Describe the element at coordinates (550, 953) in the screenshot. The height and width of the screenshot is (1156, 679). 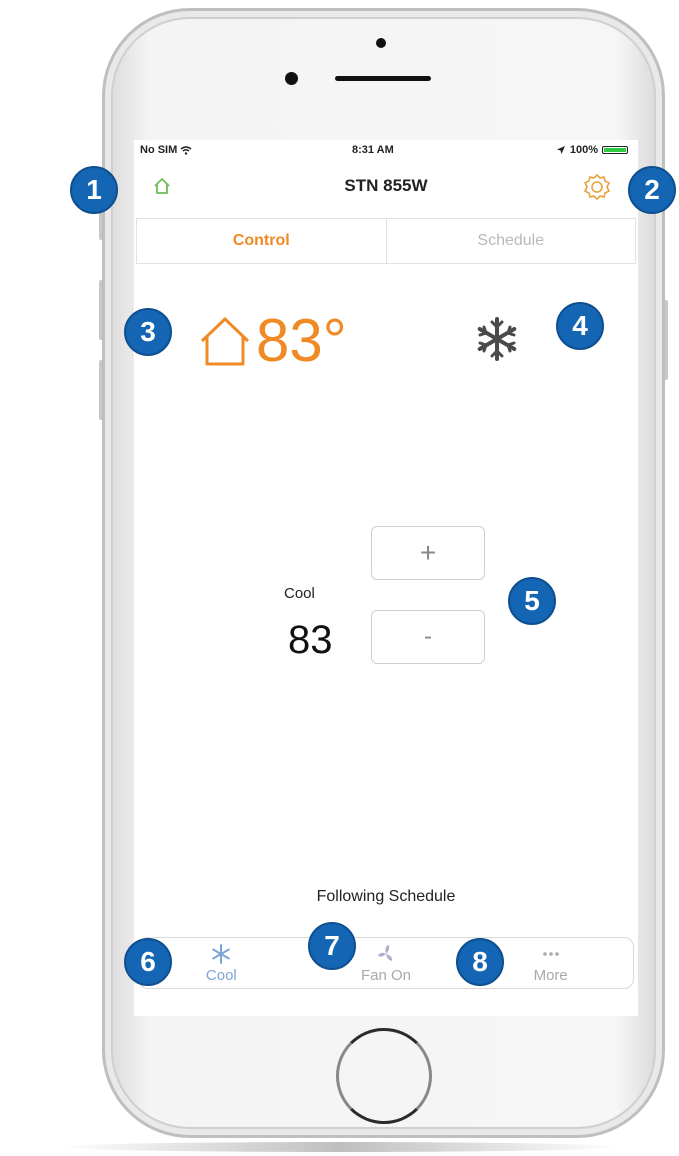
I see `more-icon` at that location.